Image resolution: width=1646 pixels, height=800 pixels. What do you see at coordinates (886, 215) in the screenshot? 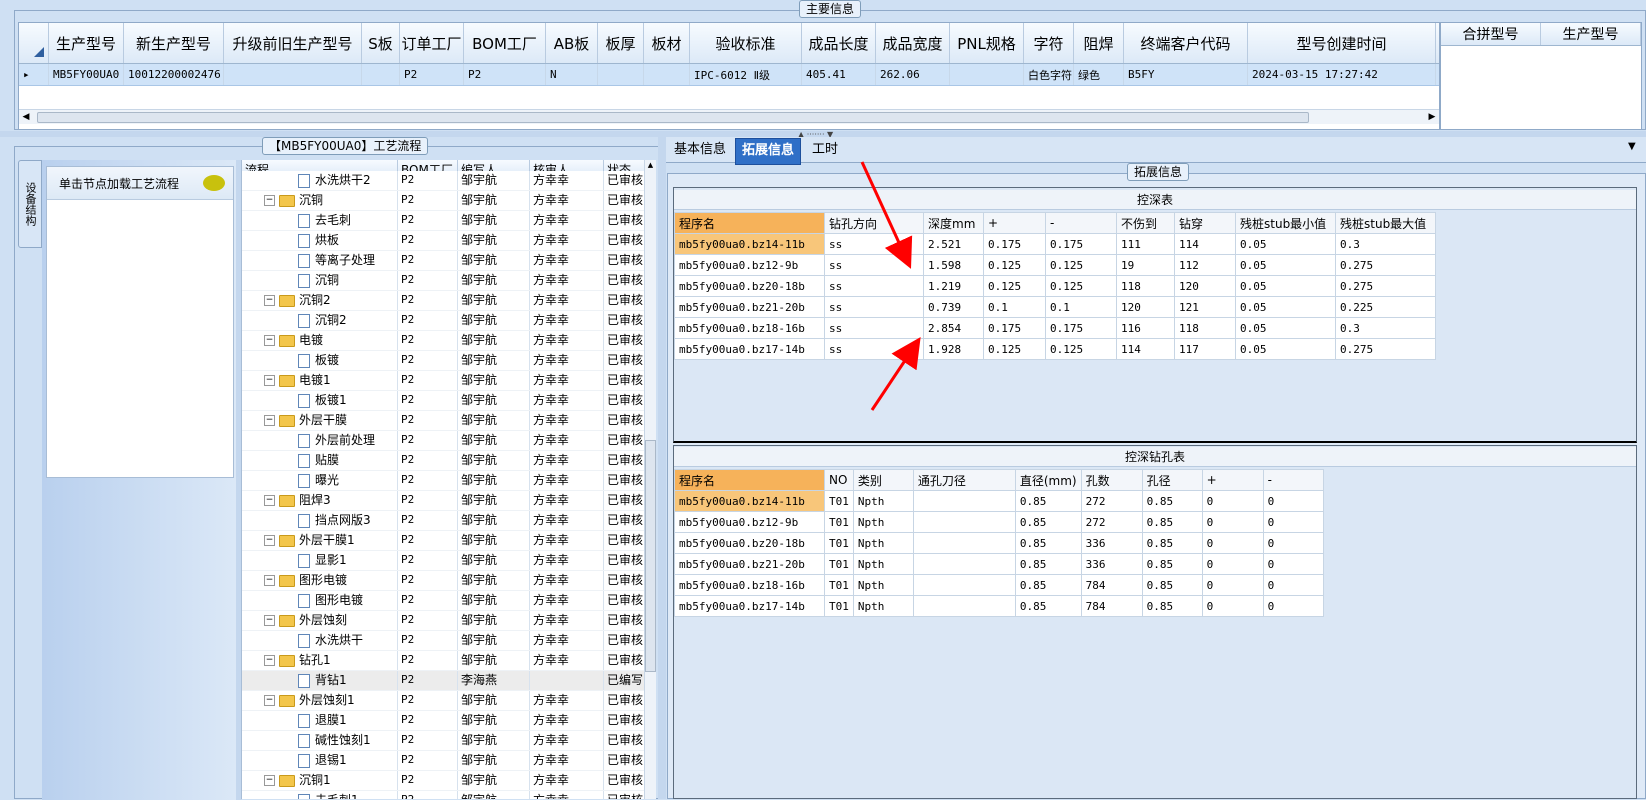
I see `arrow-down-icon` at bounding box center [886, 215].